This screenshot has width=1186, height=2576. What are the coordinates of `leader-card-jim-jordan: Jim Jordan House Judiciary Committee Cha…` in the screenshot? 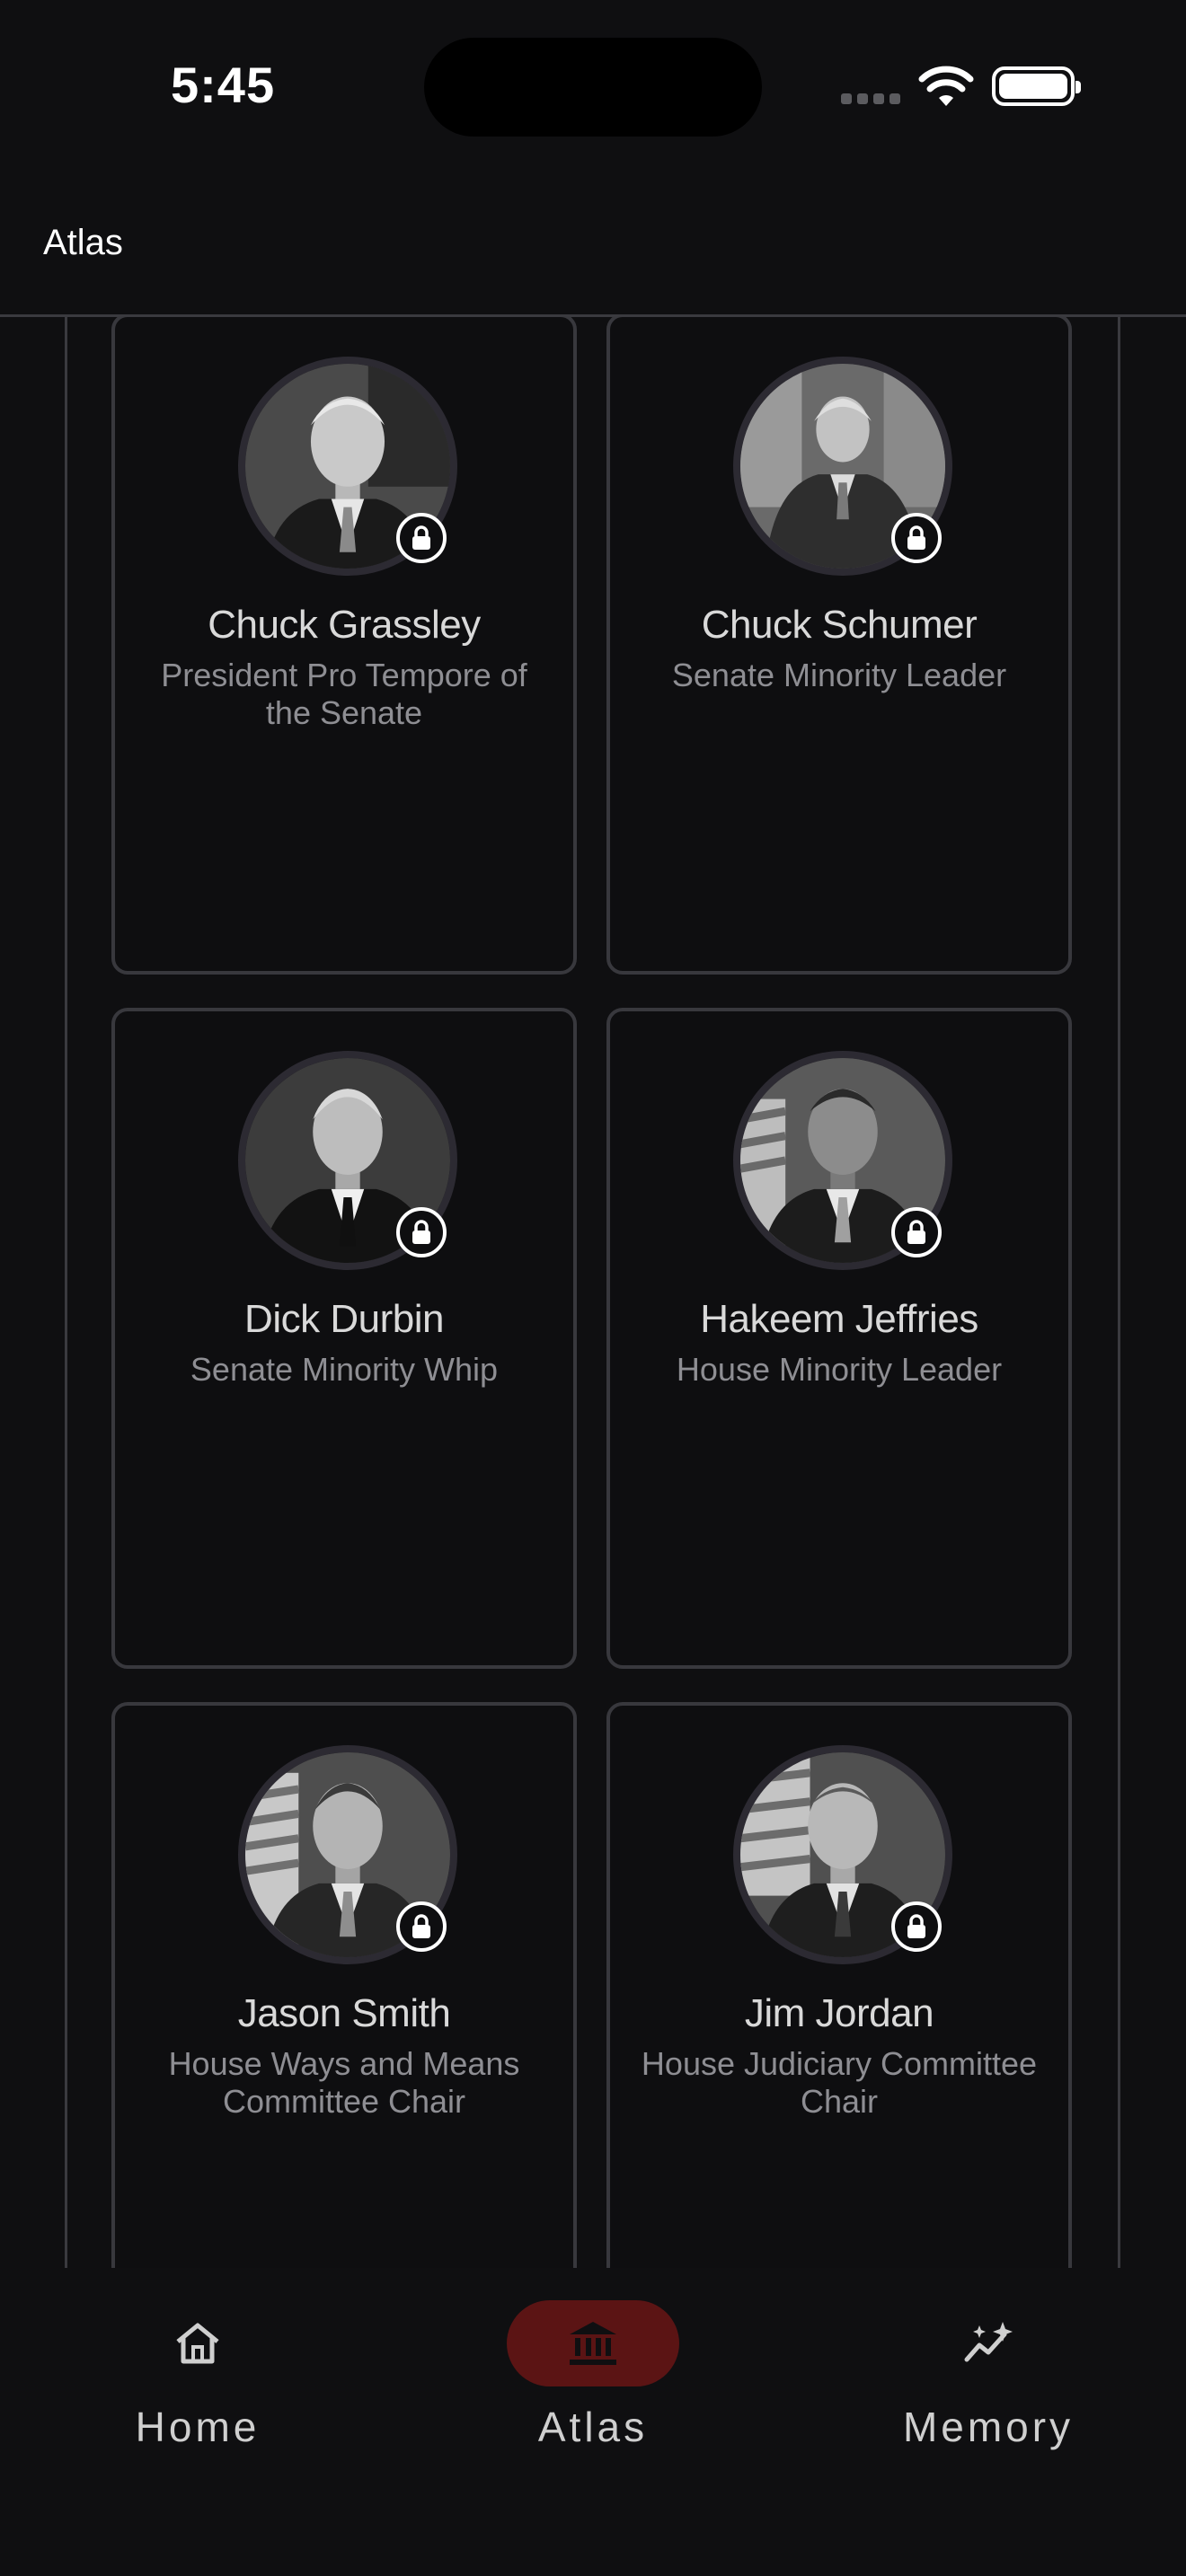 It's located at (839, 1985).